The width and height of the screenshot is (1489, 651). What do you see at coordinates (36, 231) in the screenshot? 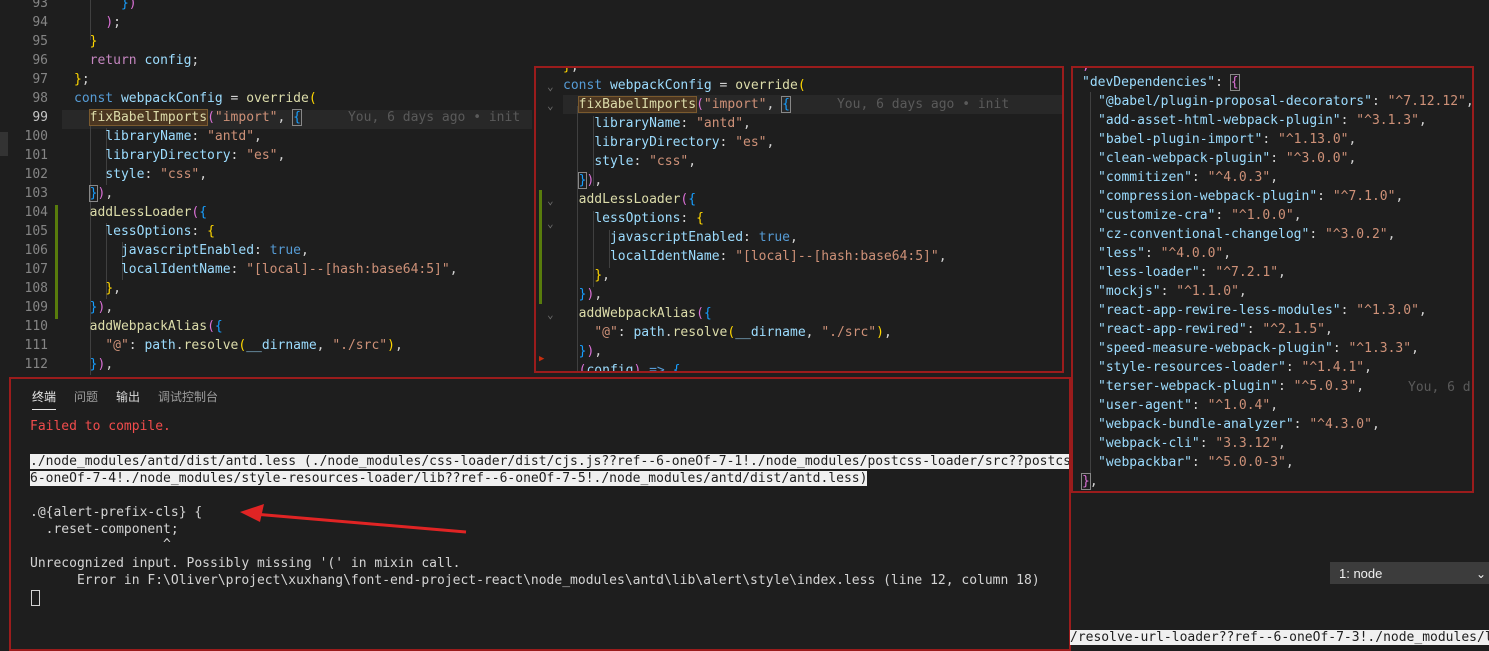
I see `line-number: 105` at bounding box center [36, 231].